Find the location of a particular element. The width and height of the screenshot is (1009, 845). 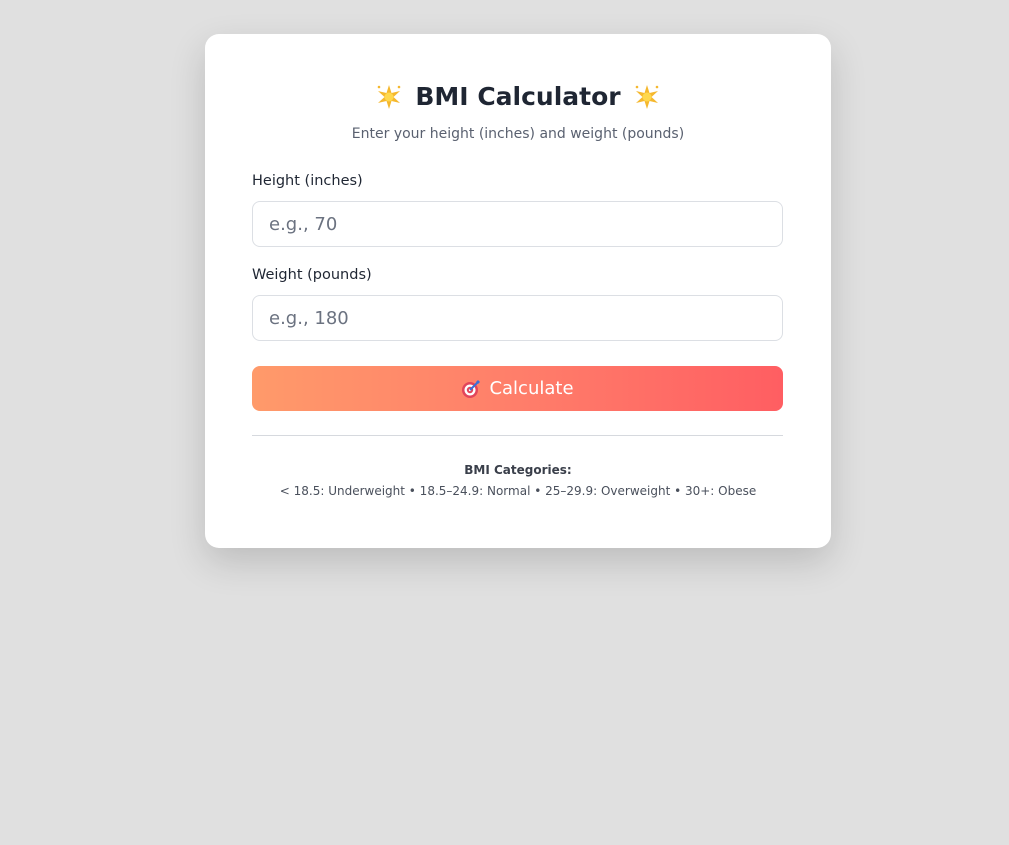

title-row: BMI Calculator is located at coordinates (518, 96).